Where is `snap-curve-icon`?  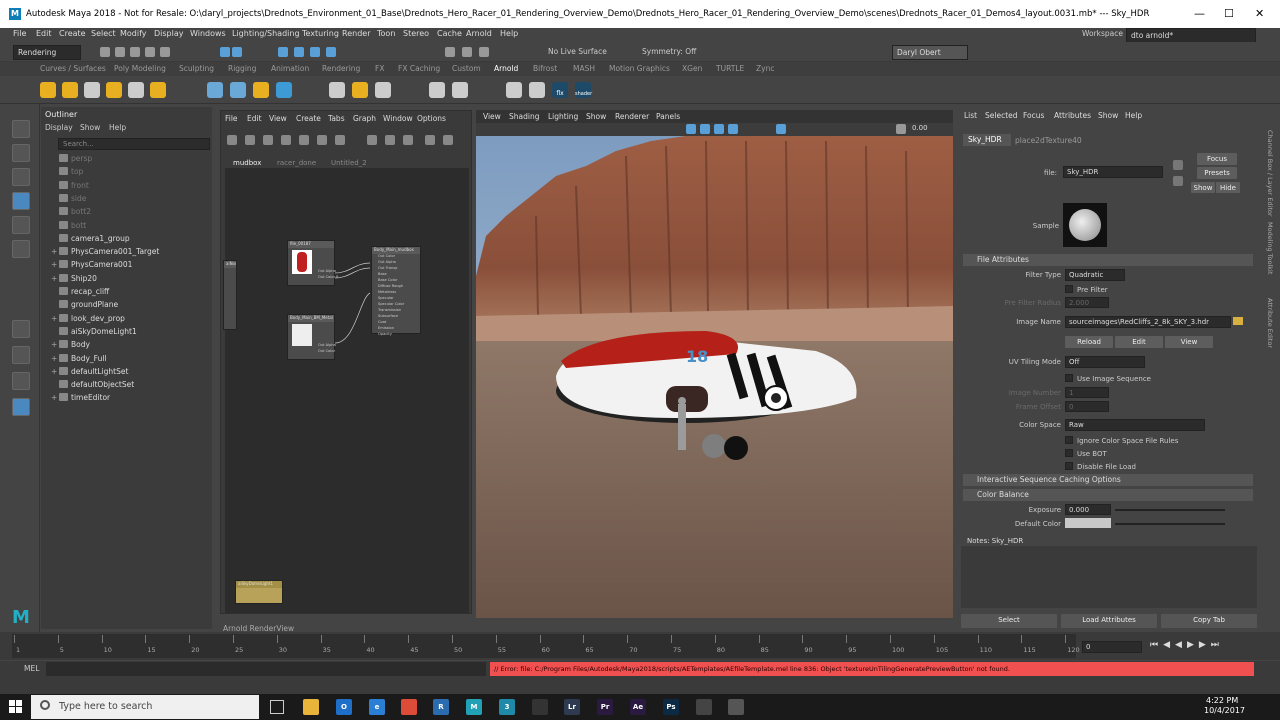
snap-curve-icon is located at coordinates (299, 52).